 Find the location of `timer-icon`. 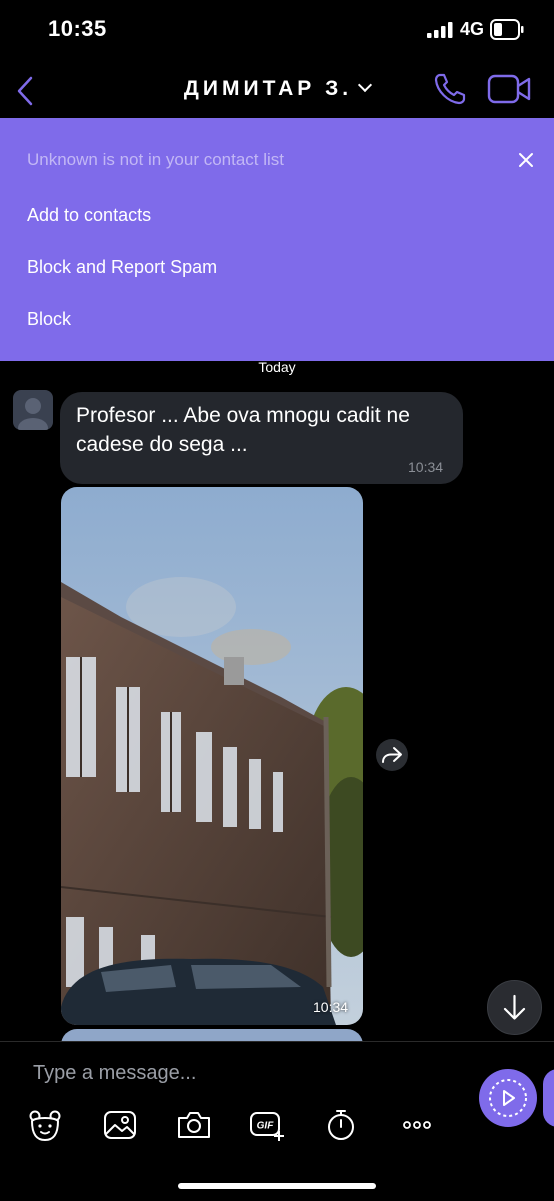

timer-icon is located at coordinates (341, 1125).